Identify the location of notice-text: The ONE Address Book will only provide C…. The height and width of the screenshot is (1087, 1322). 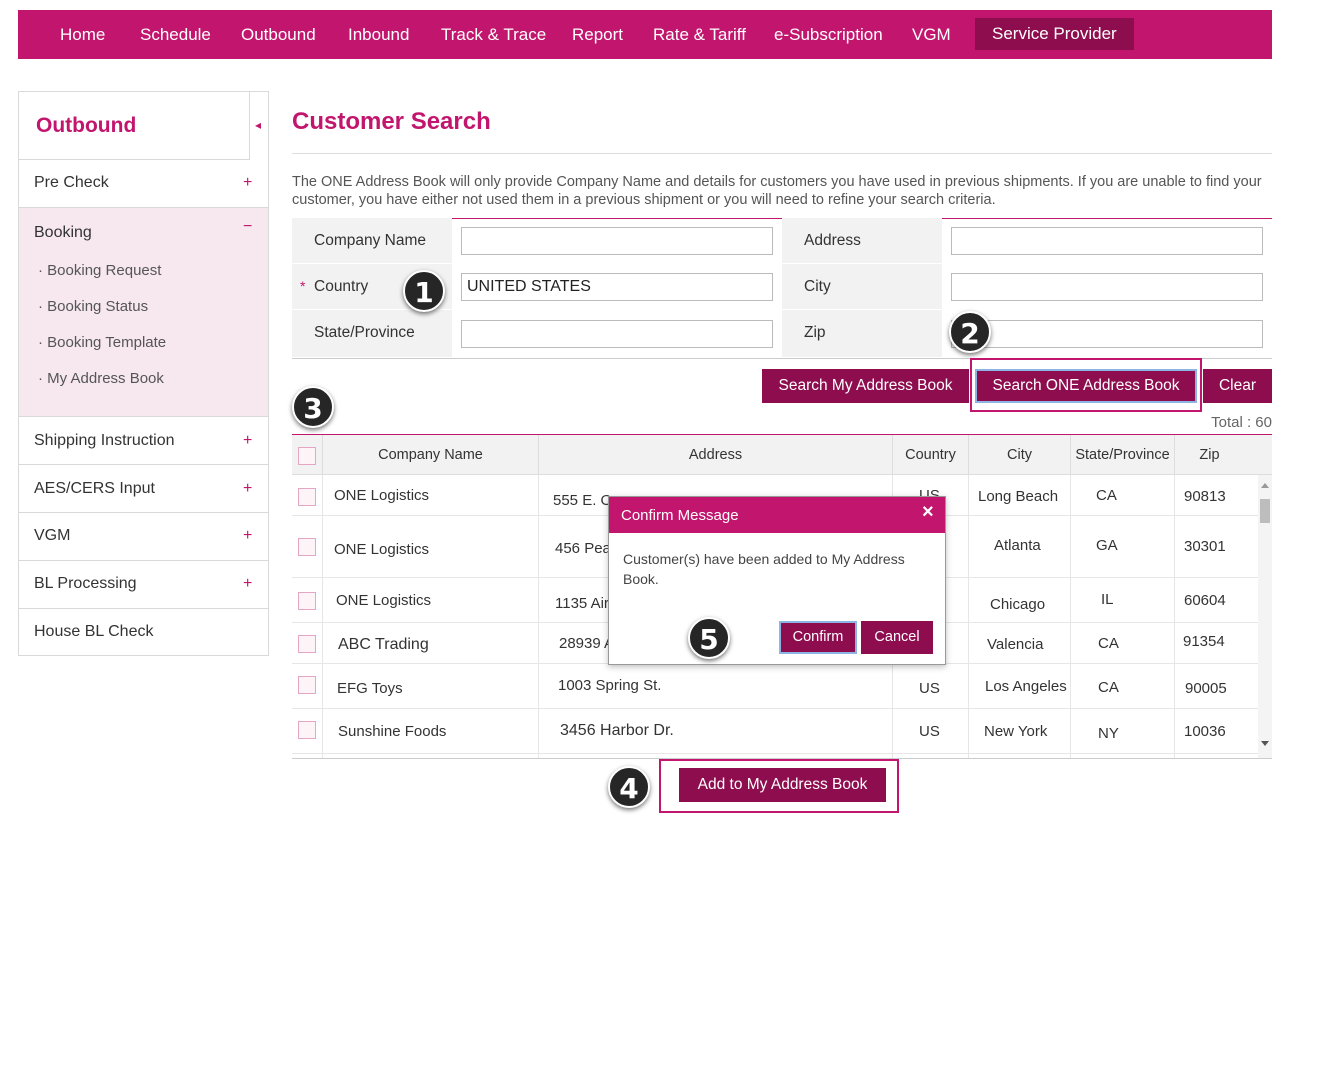
(777, 191).